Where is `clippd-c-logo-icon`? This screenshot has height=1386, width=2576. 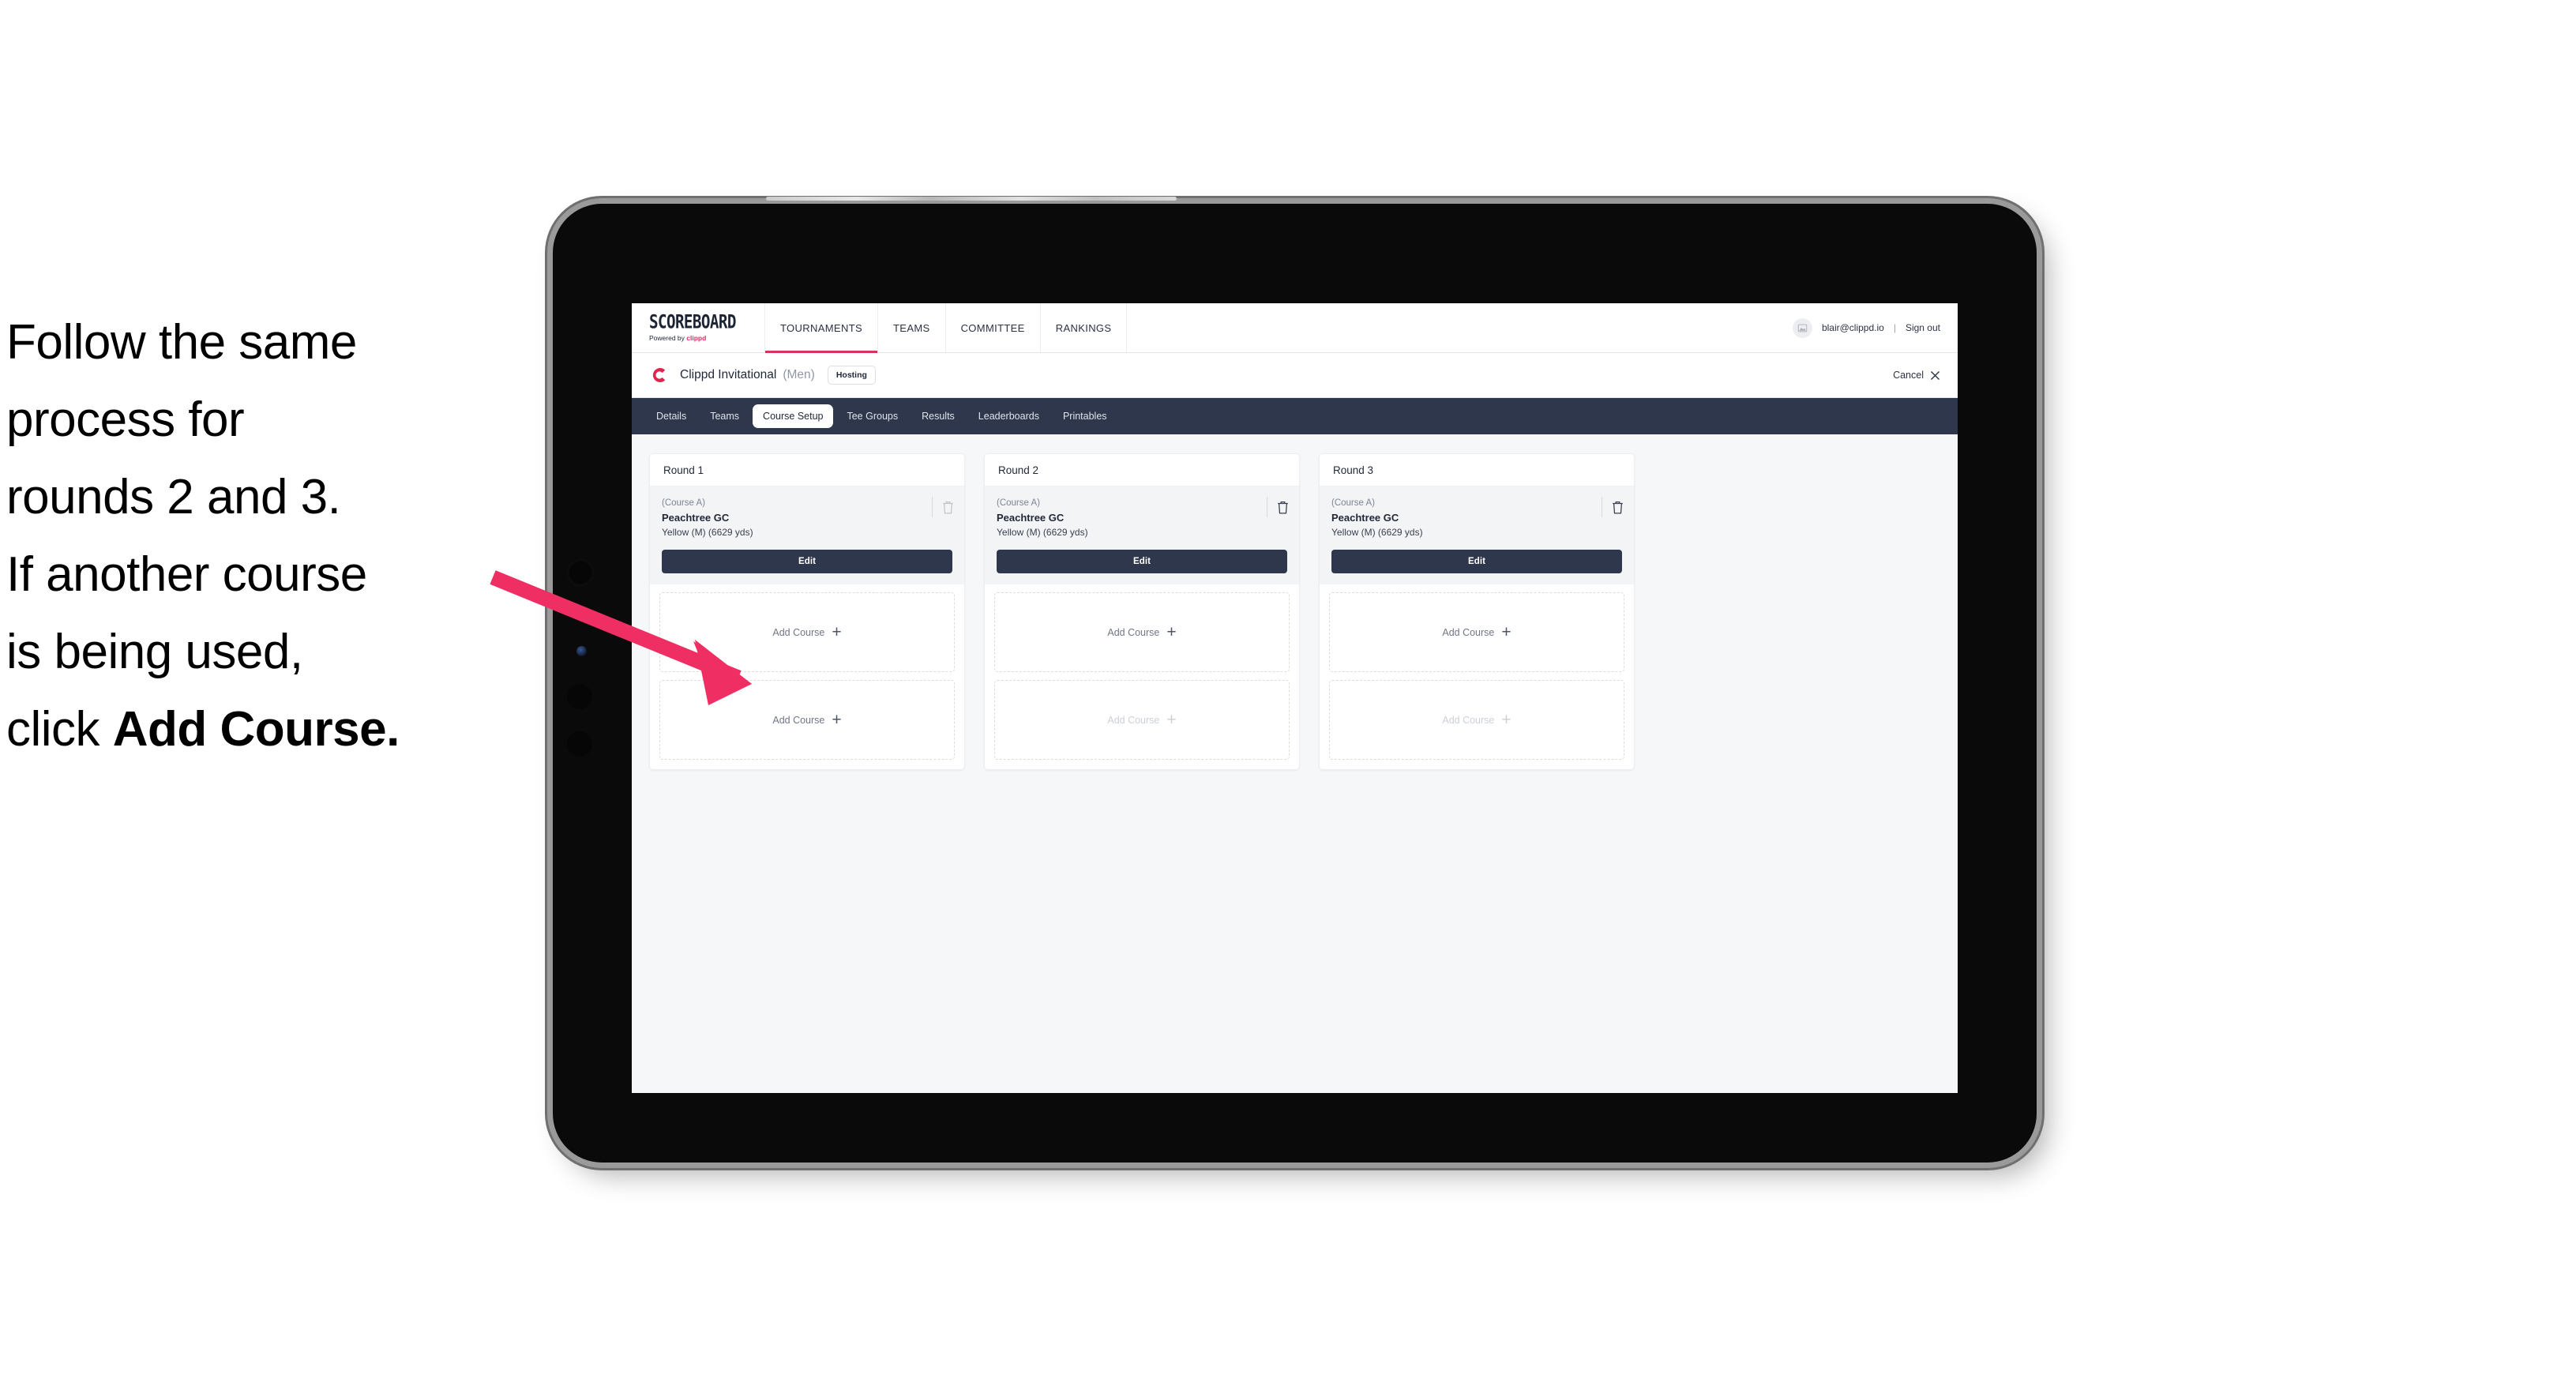 clippd-c-logo-icon is located at coordinates (659, 375).